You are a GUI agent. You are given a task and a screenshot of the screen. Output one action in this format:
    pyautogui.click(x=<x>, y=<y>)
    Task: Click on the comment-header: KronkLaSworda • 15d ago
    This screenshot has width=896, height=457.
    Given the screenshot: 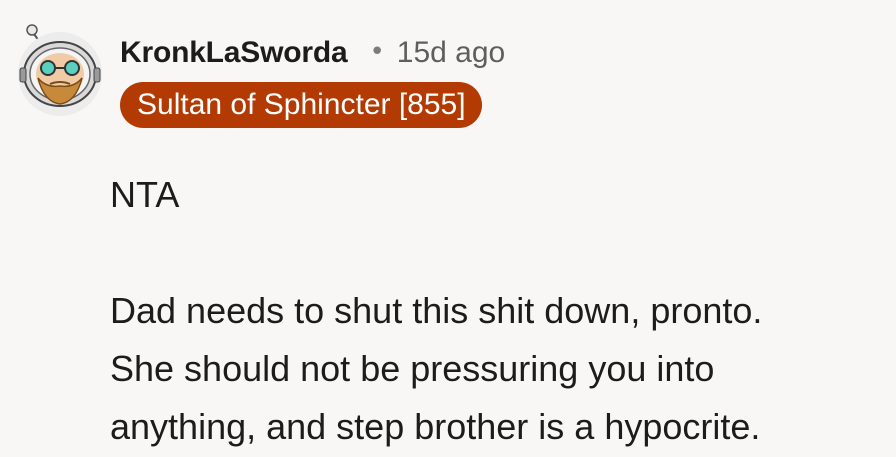 What is the action you would take?
    pyautogui.click(x=312, y=53)
    